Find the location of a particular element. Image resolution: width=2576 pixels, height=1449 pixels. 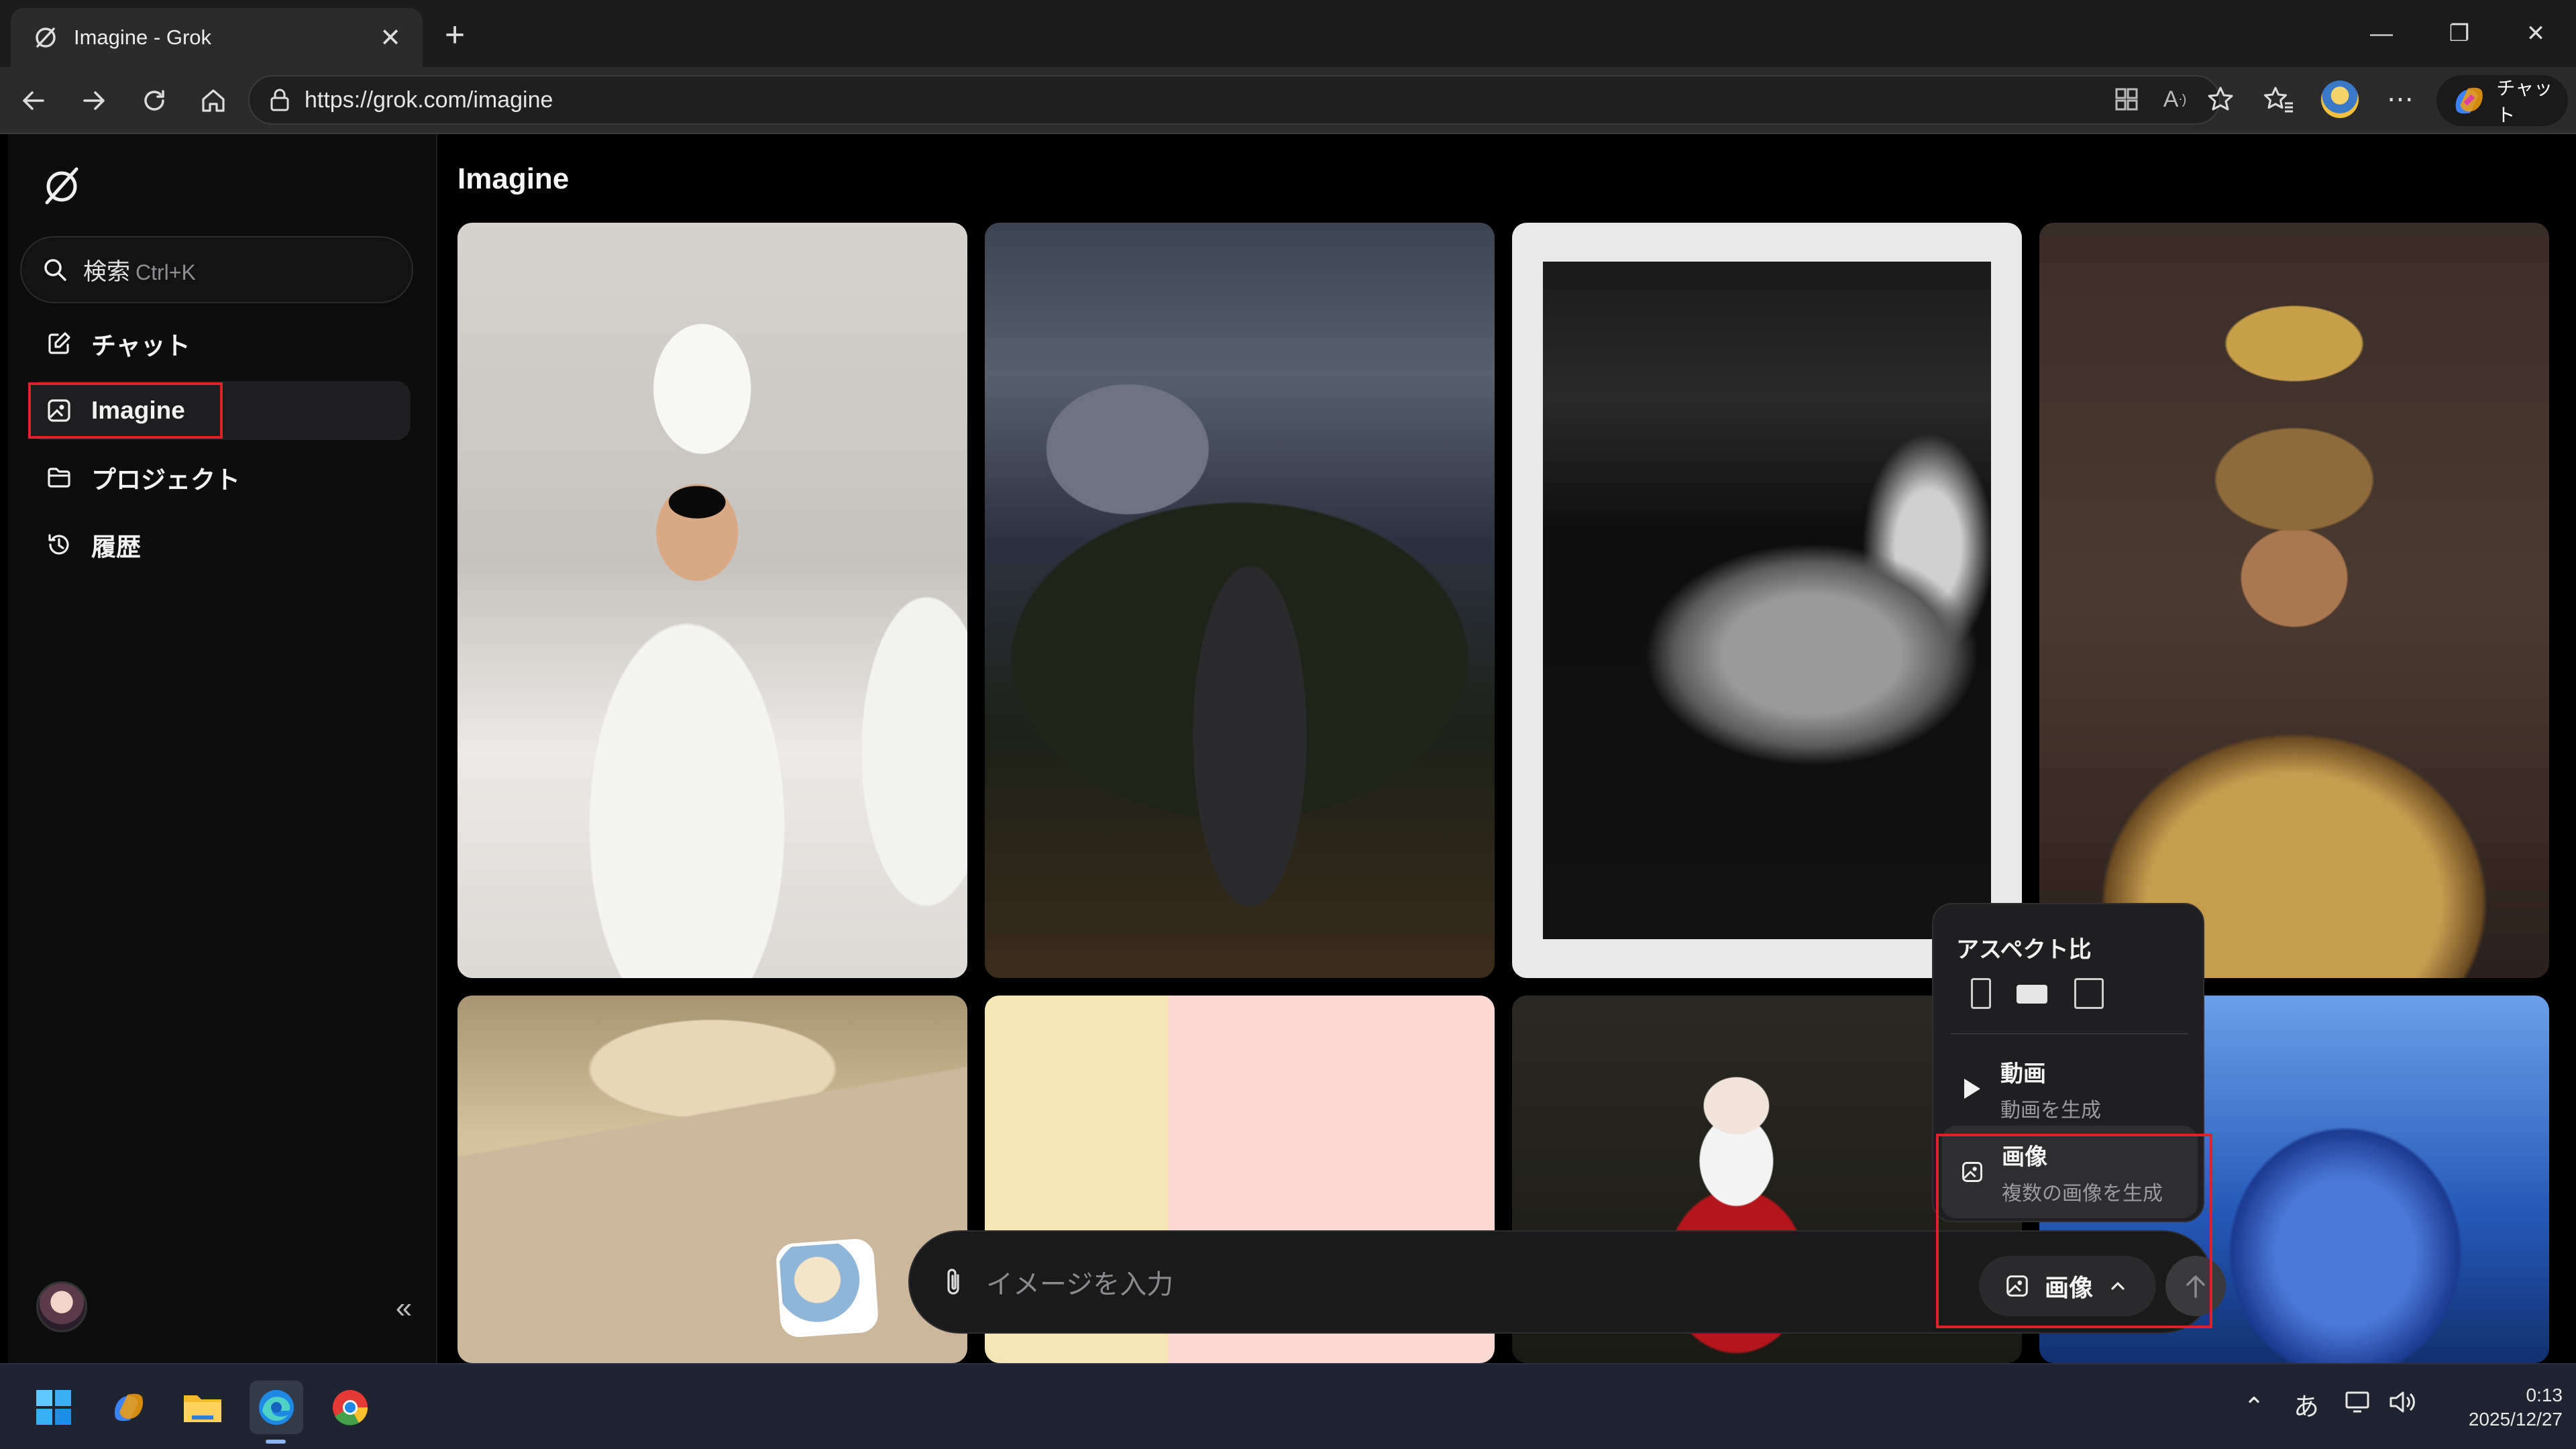

lock-icon is located at coordinates (279, 100).